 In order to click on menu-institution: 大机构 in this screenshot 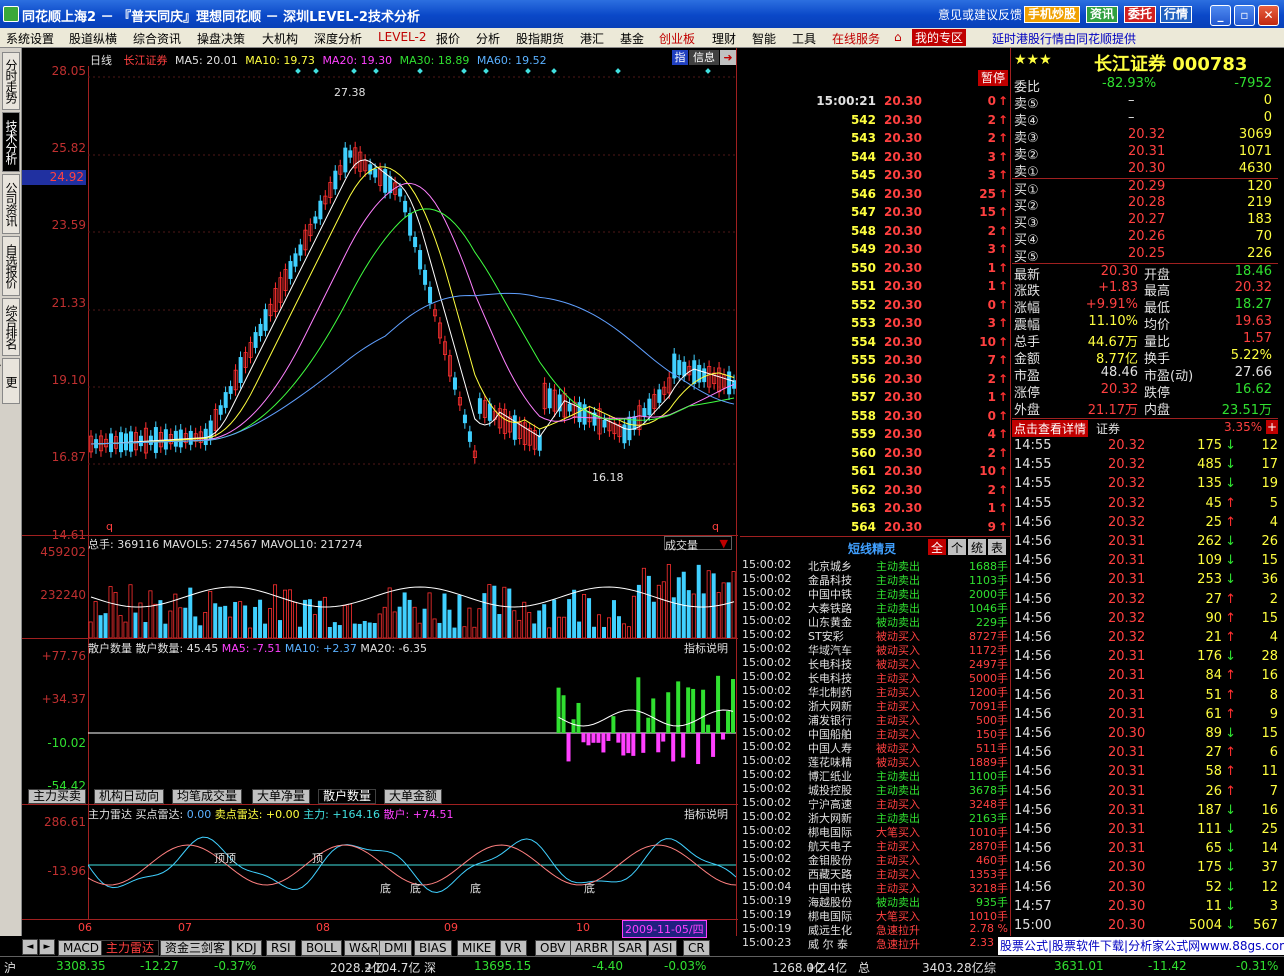, I will do `click(280, 38)`.